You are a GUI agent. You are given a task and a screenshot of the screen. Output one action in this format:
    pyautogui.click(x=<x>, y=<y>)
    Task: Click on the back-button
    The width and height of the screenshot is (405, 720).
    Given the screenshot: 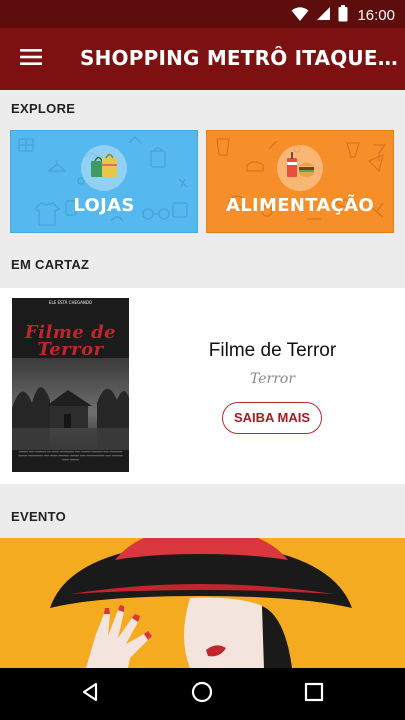 What is the action you would take?
    pyautogui.click(x=90, y=694)
    